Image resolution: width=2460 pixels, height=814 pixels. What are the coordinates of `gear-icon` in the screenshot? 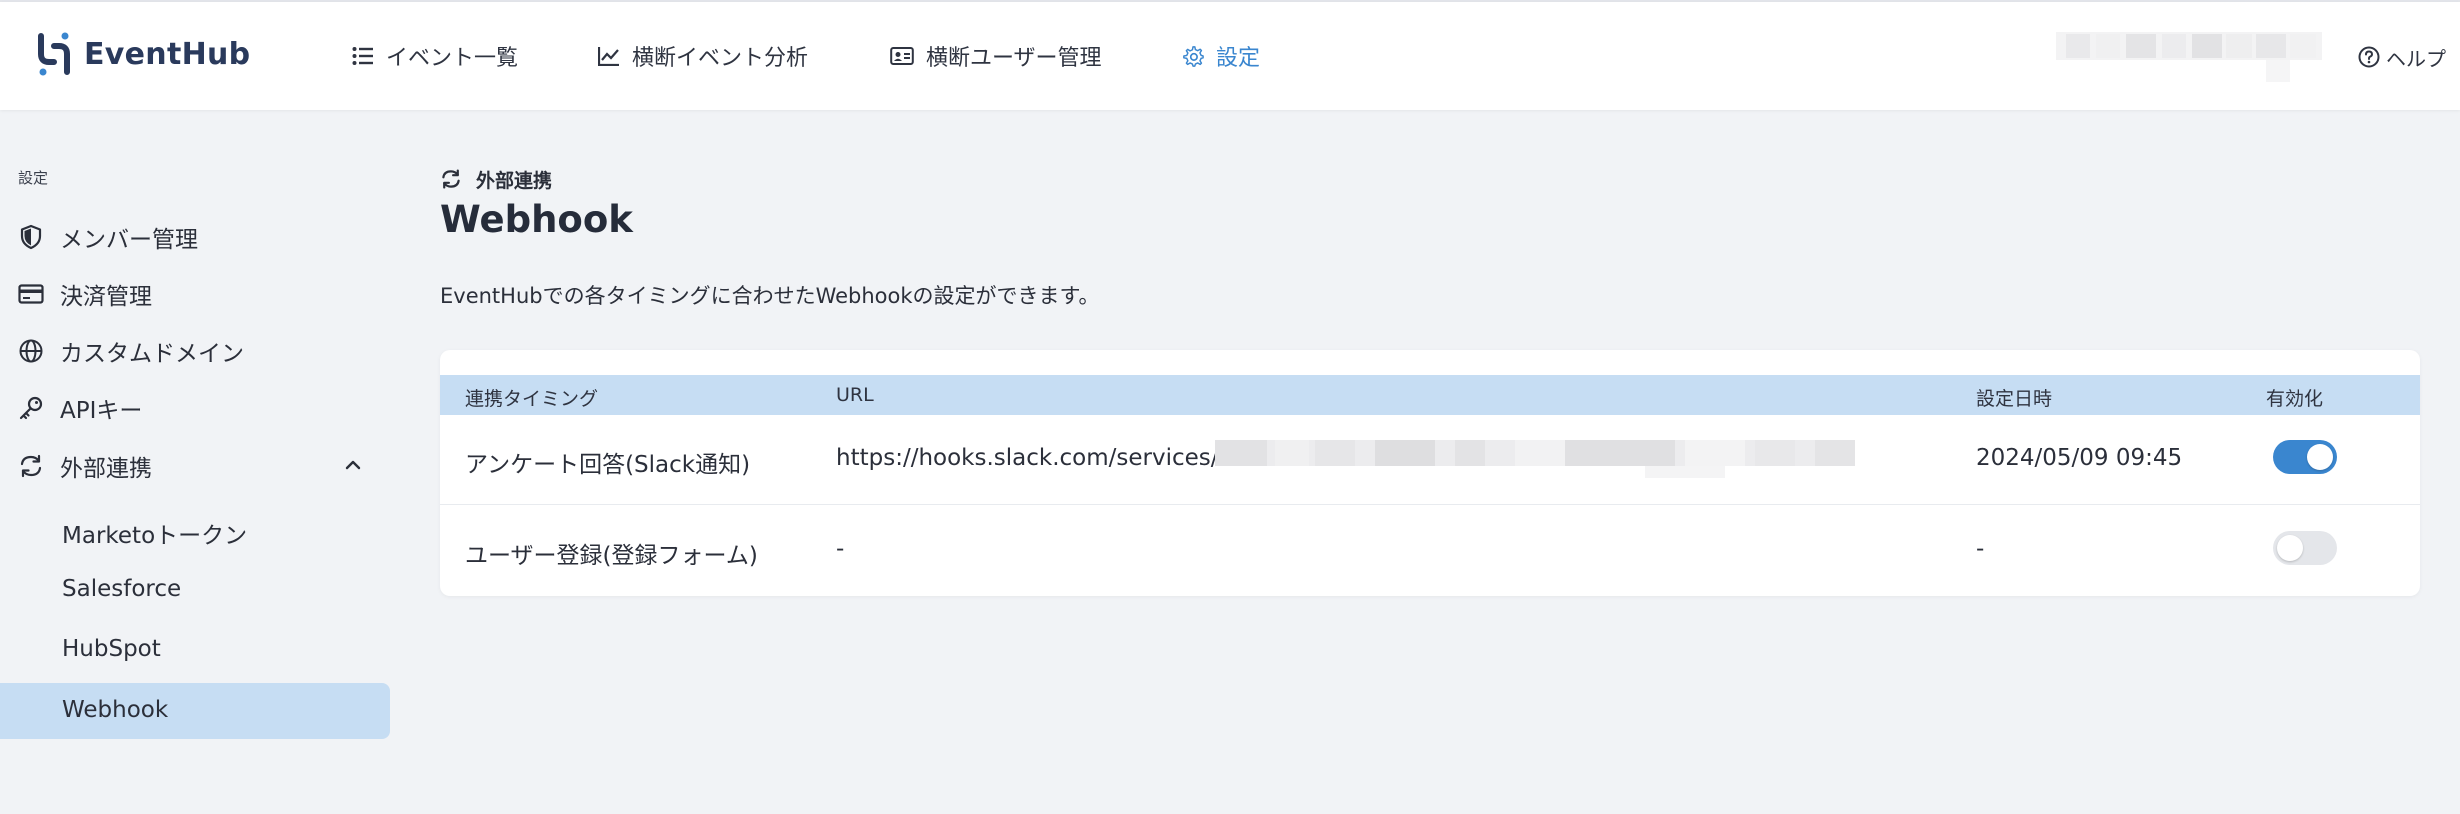 It's located at (1193, 56).